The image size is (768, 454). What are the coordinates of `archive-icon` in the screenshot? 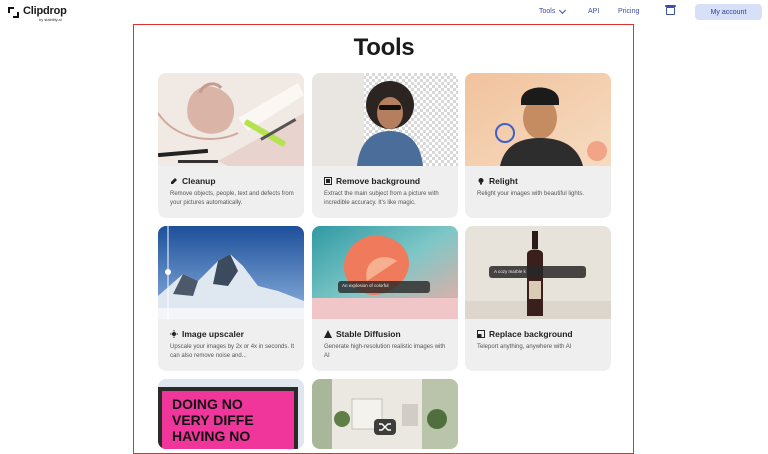 It's located at (670, 10).